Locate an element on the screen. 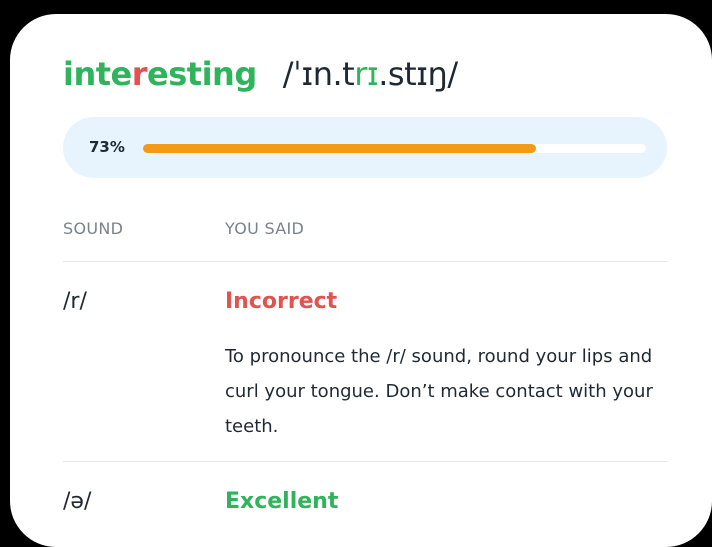  word-part-correct-1: inte is located at coordinates (97, 74).